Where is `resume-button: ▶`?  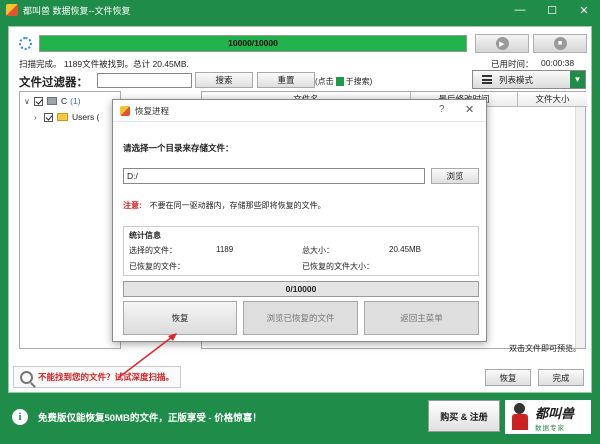 resume-button: ▶ is located at coordinates (502, 43).